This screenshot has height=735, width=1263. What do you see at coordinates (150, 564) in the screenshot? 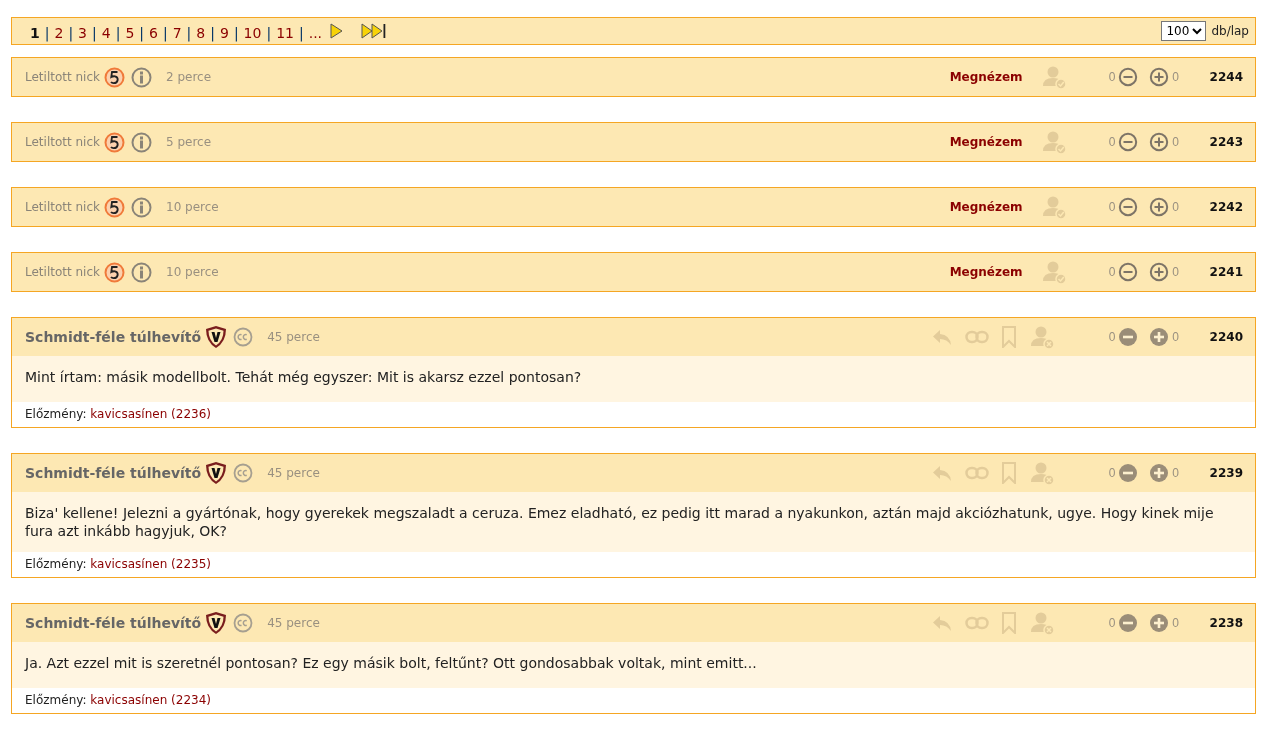
I see `history-link: kavicsasínen (2235)` at bounding box center [150, 564].